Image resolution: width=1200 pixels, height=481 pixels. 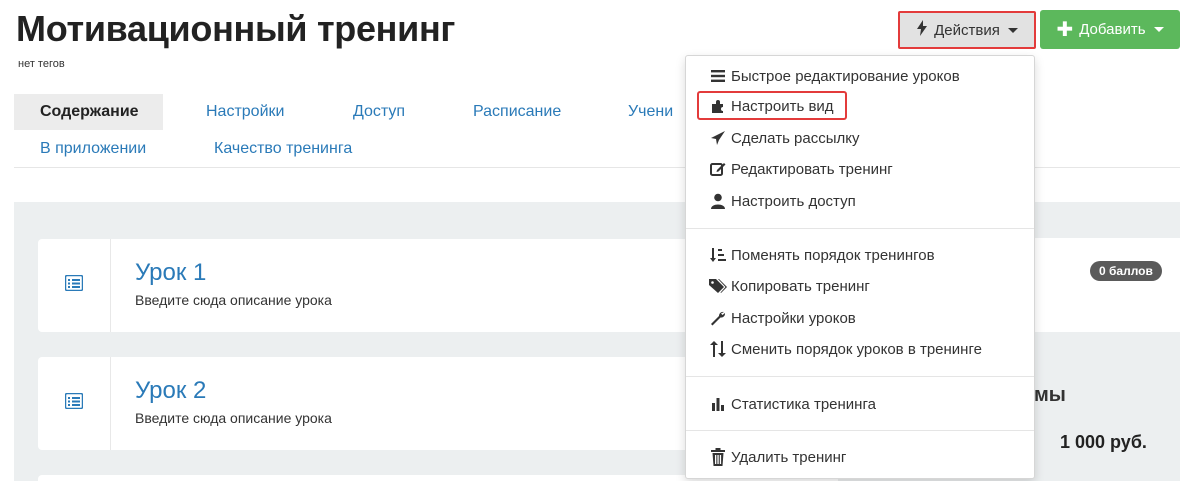 I want to click on menu-item-label: Настройки уроков, so click(x=793, y=318).